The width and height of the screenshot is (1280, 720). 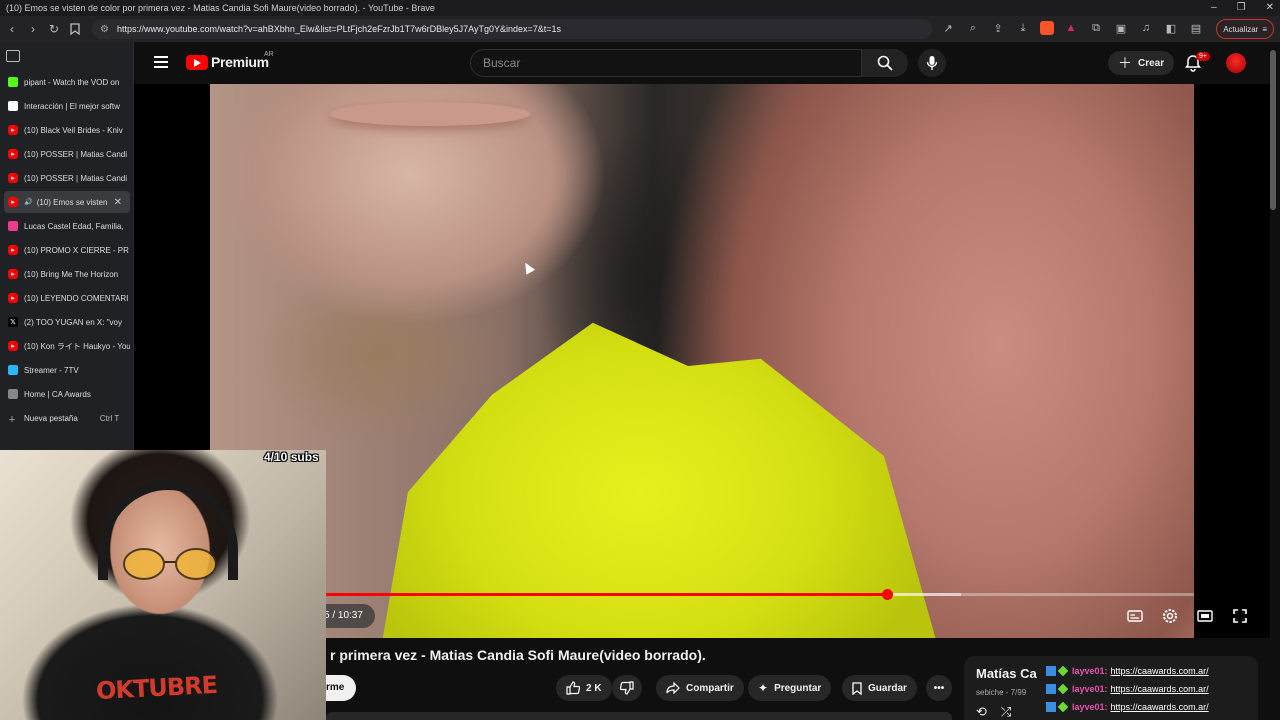 What do you see at coordinates (67, 82) in the screenshot?
I see `tab-item: pipant - Watch the VOD on` at bounding box center [67, 82].